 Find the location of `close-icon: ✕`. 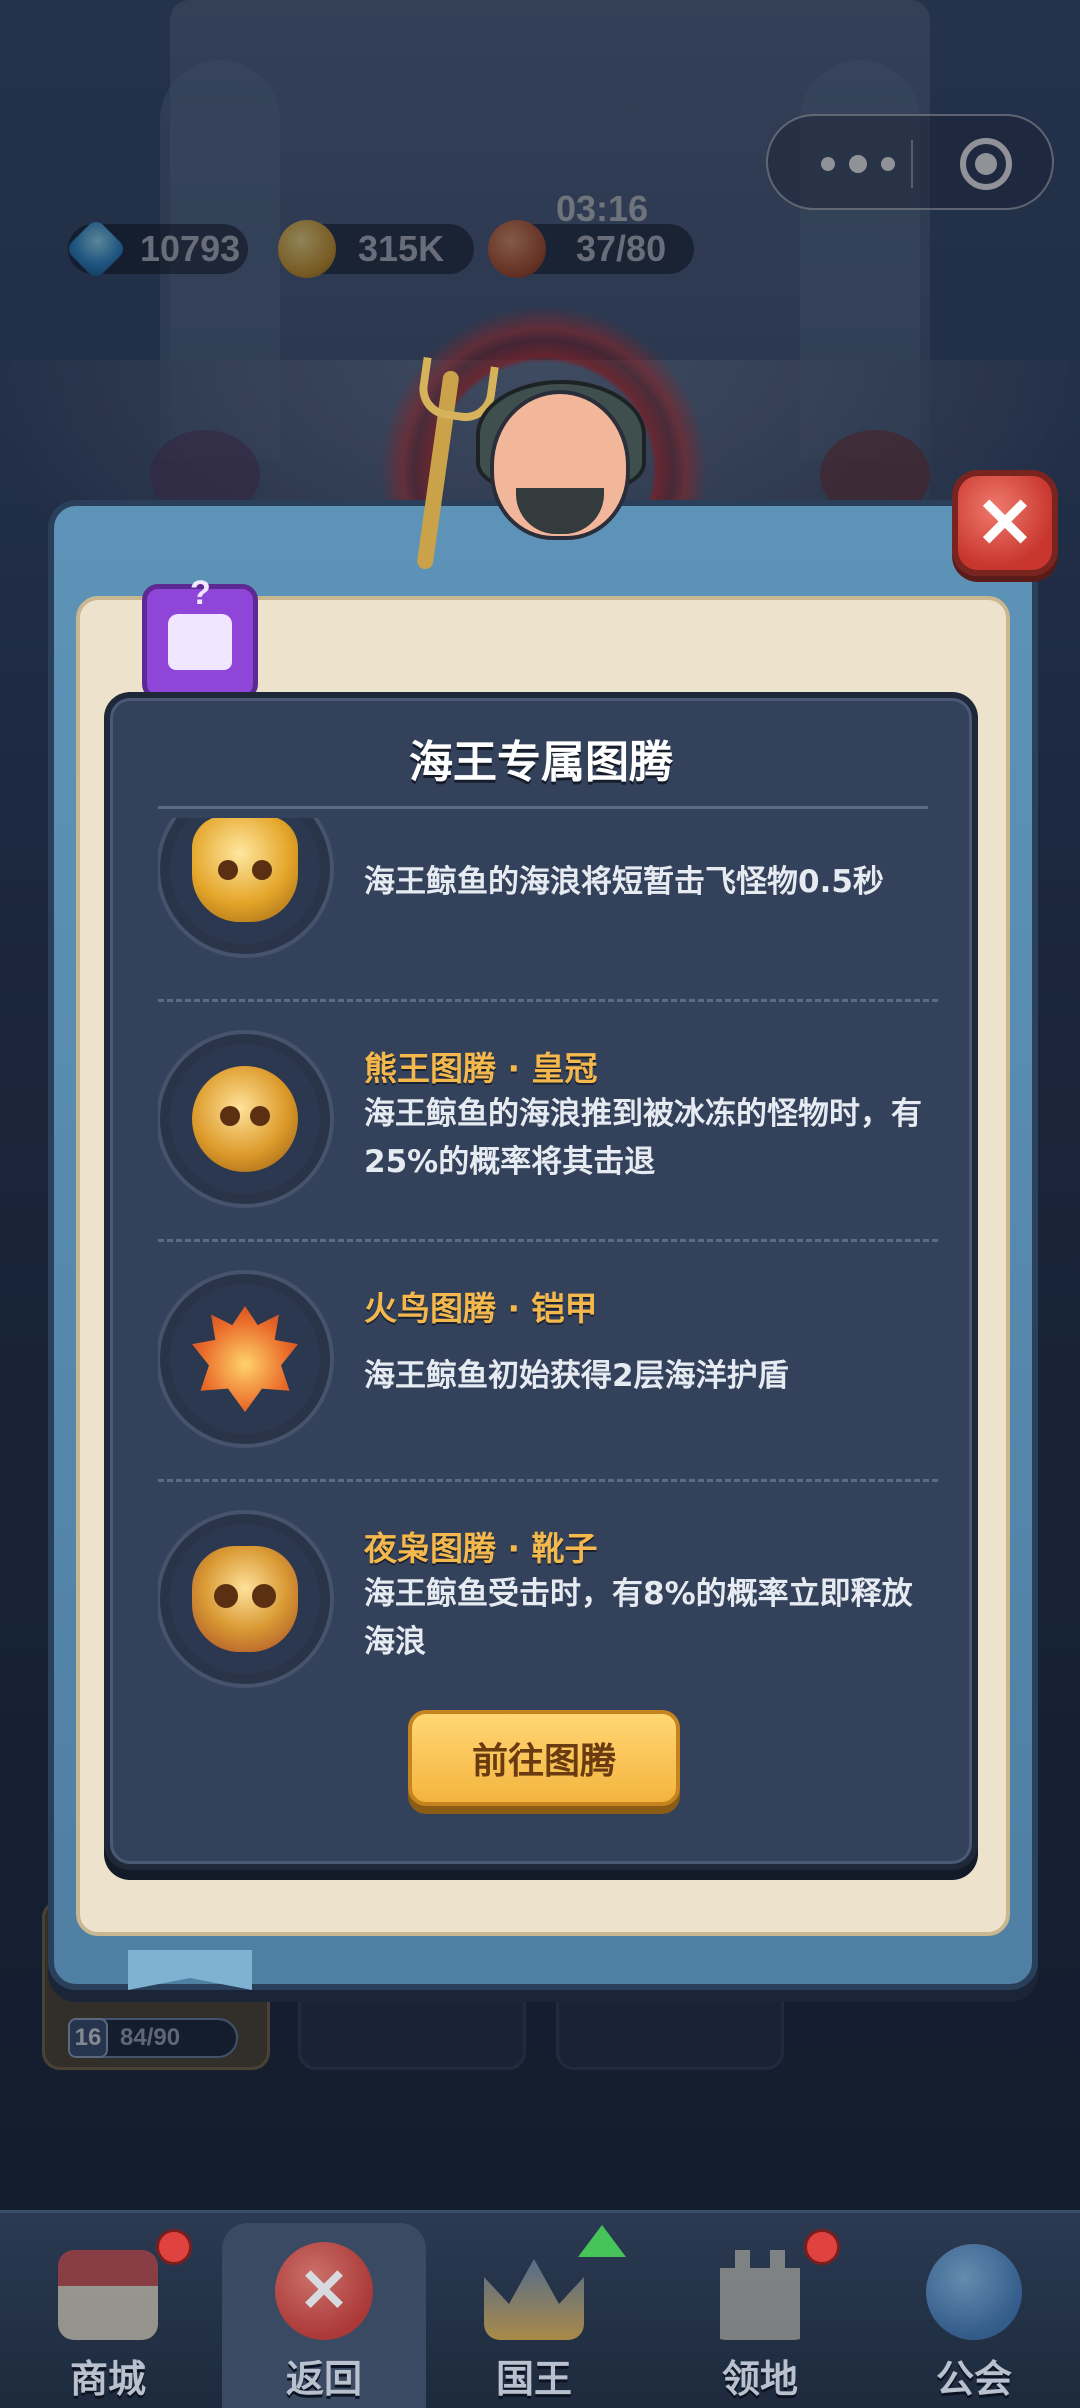

close-icon: ✕ is located at coordinates (1005, 523).